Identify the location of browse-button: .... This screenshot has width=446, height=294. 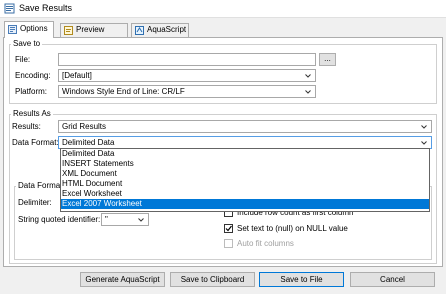
(327, 59).